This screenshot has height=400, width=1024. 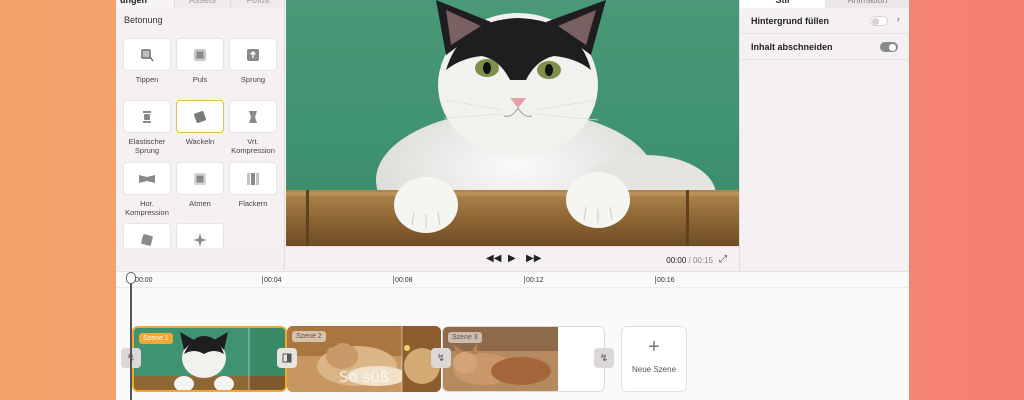 I want to click on playhead, so click(x=131, y=337).